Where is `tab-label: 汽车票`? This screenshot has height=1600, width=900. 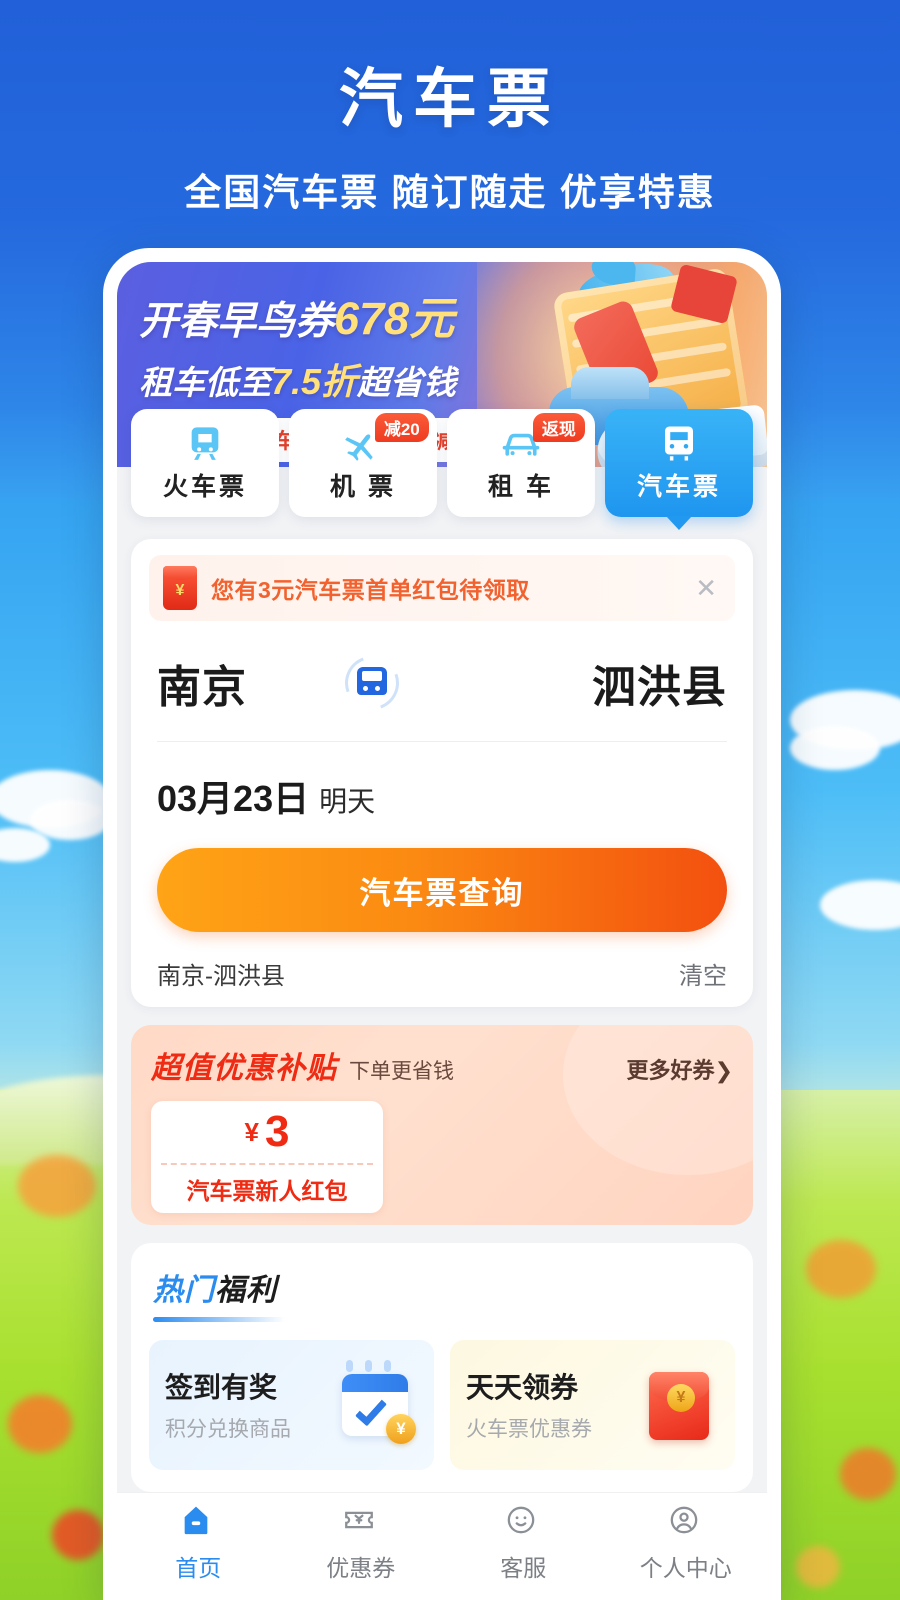 tab-label: 汽车票 is located at coordinates (678, 487).